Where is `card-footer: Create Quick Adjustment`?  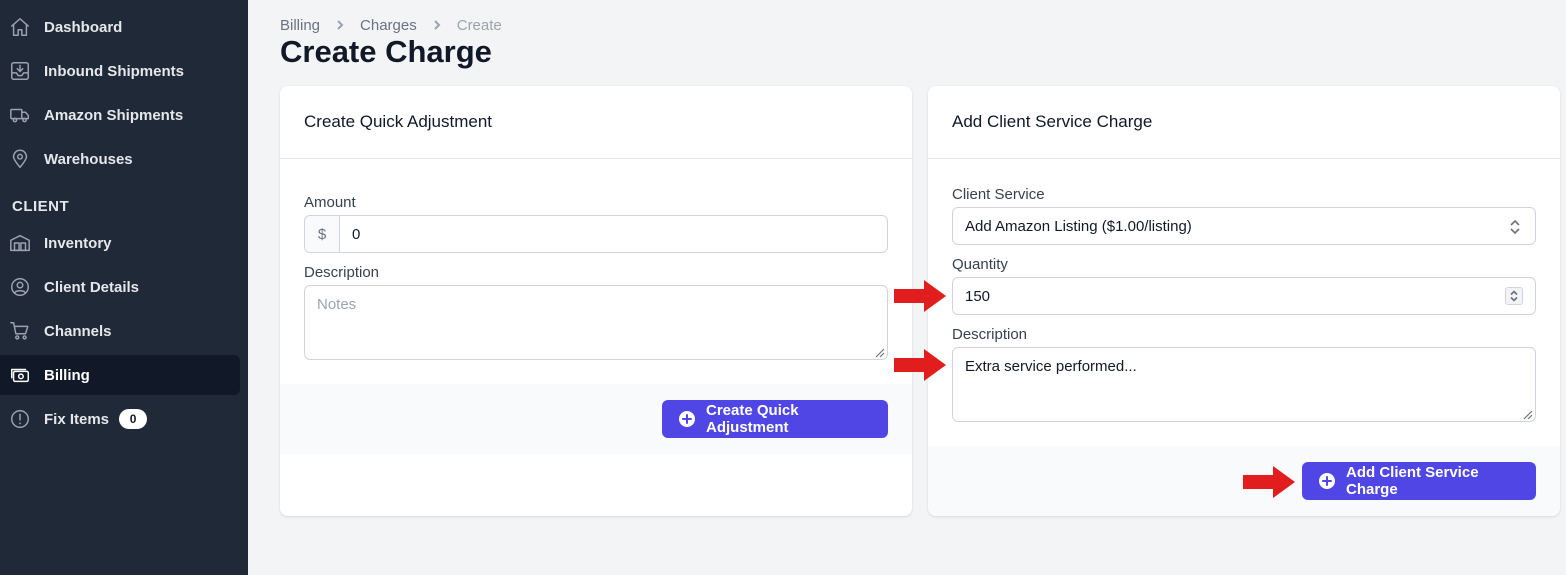 card-footer: Create Quick Adjustment is located at coordinates (596, 419).